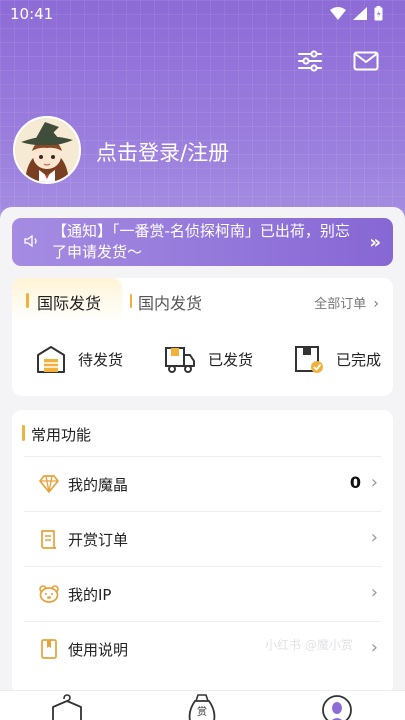 This screenshot has height=720, width=405. What do you see at coordinates (49, 539) in the screenshot?
I see `receipt-icon` at bounding box center [49, 539].